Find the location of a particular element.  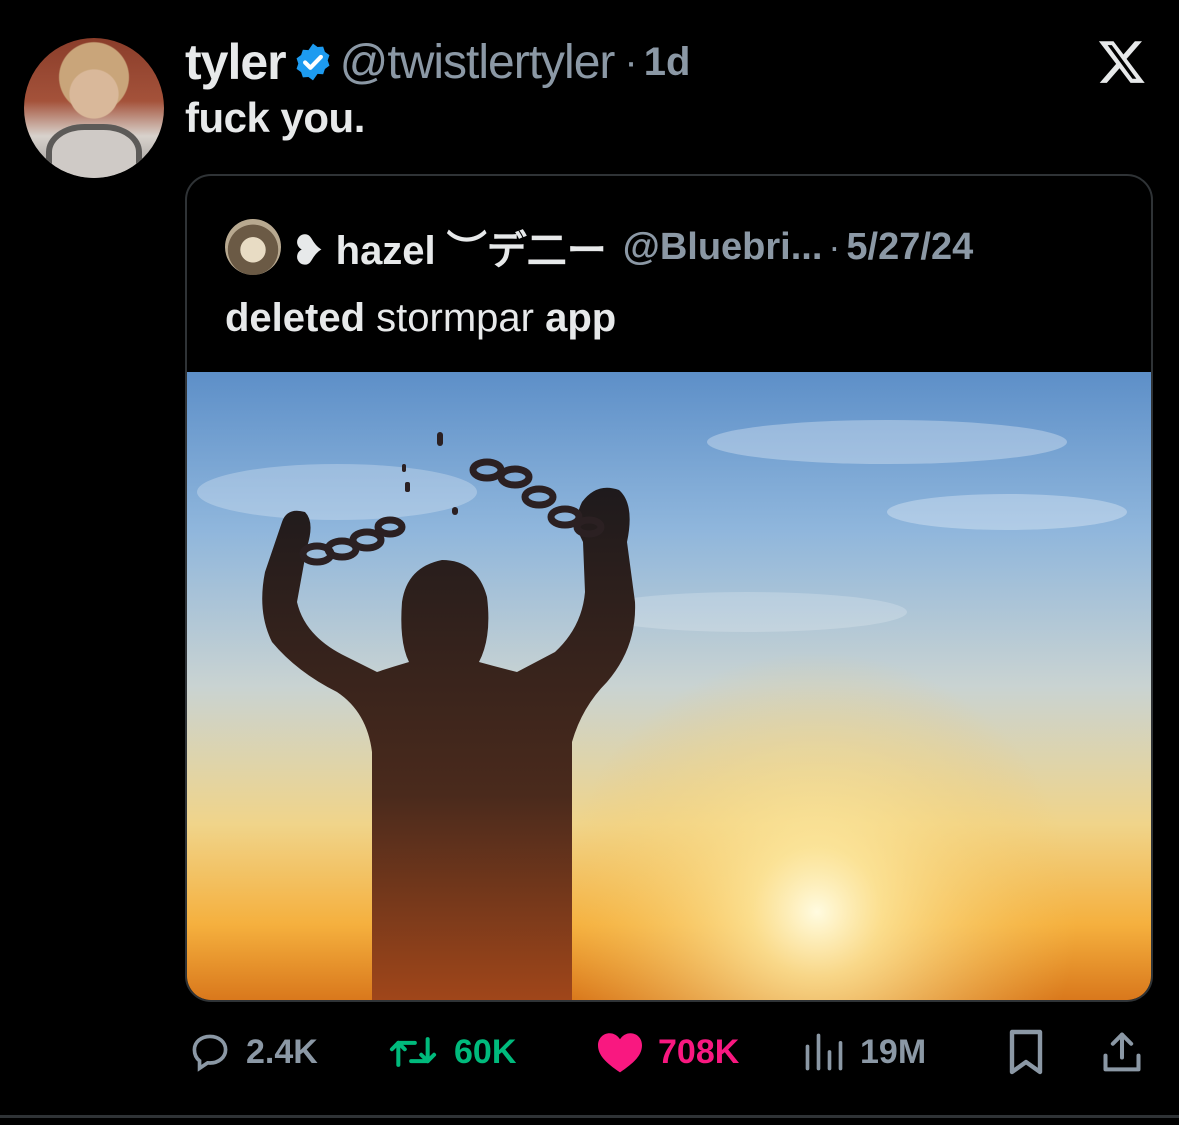

views-button: 19M is located at coordinates (864, 1052).